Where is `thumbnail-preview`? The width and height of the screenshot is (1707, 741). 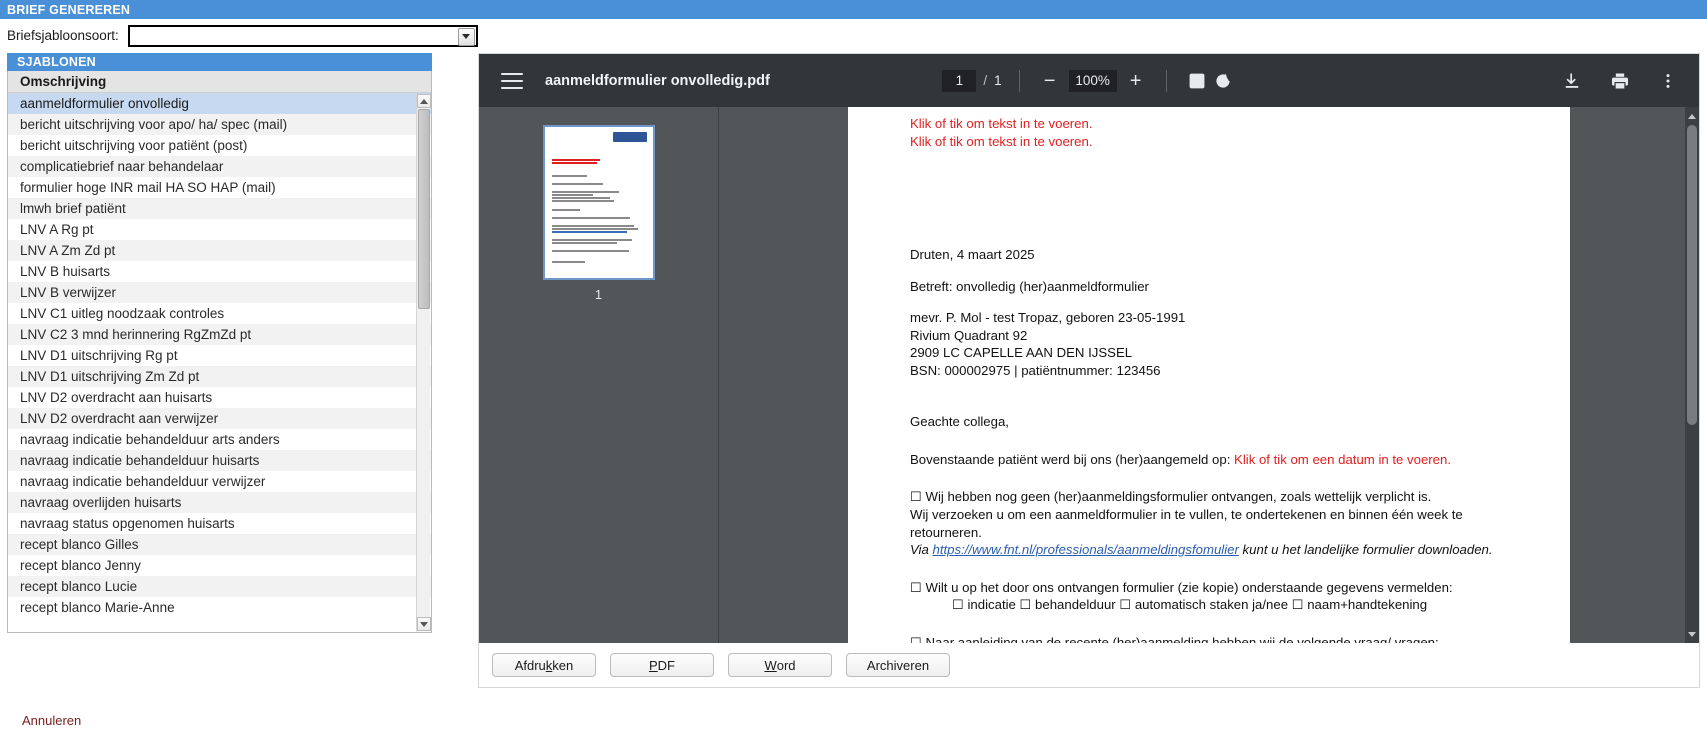
thumbnail-preview is located at coordinates (599, 202).